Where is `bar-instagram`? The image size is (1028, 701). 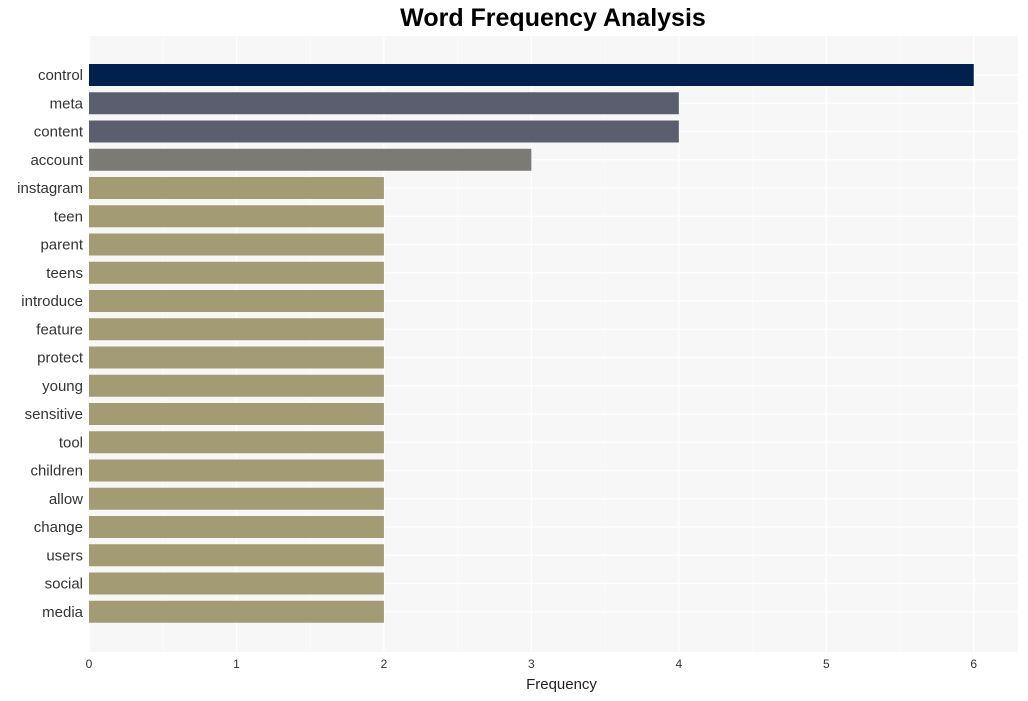
bar-instagram is located at coordinates (236, 188).